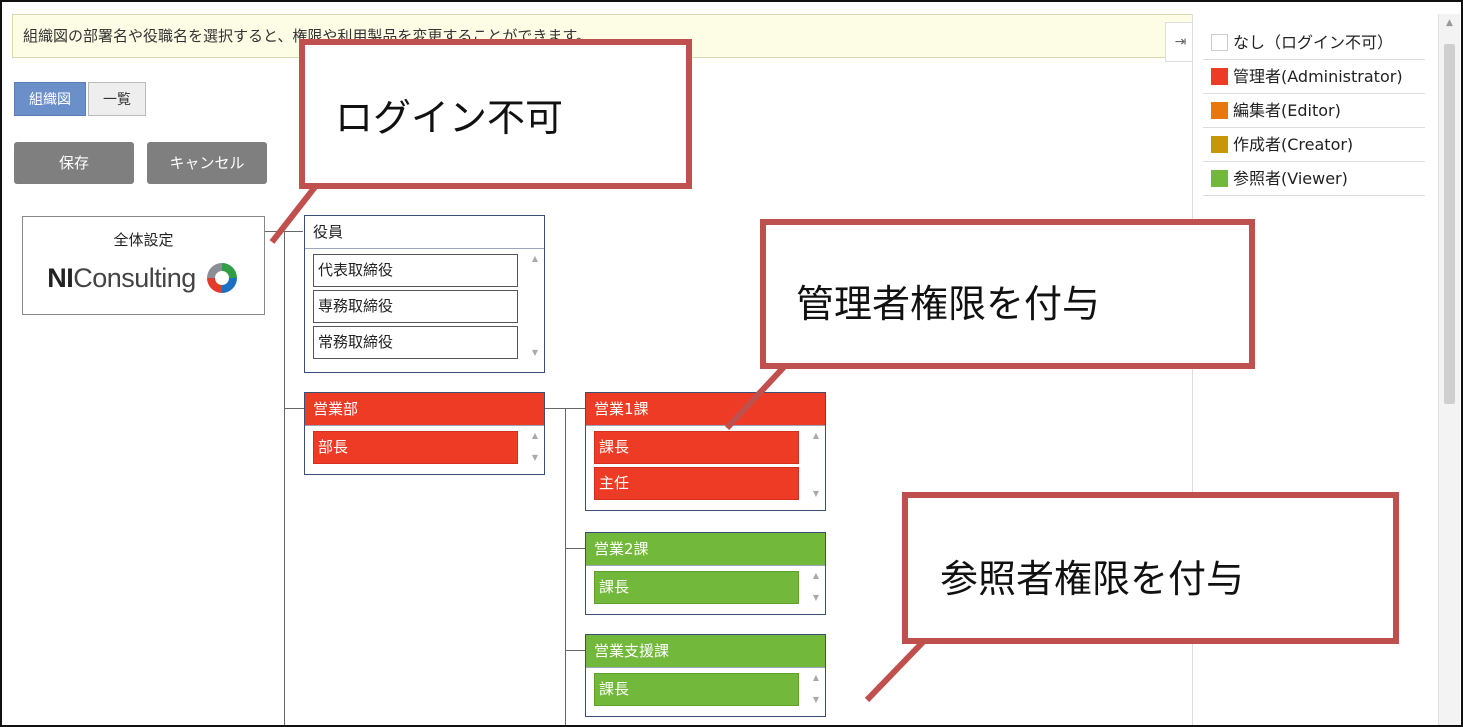 This screenshot has height=727, width=1463. I want to click on dept-box-sales-2: 営業2課 課長 ▲ ▼, so click(705, 573).